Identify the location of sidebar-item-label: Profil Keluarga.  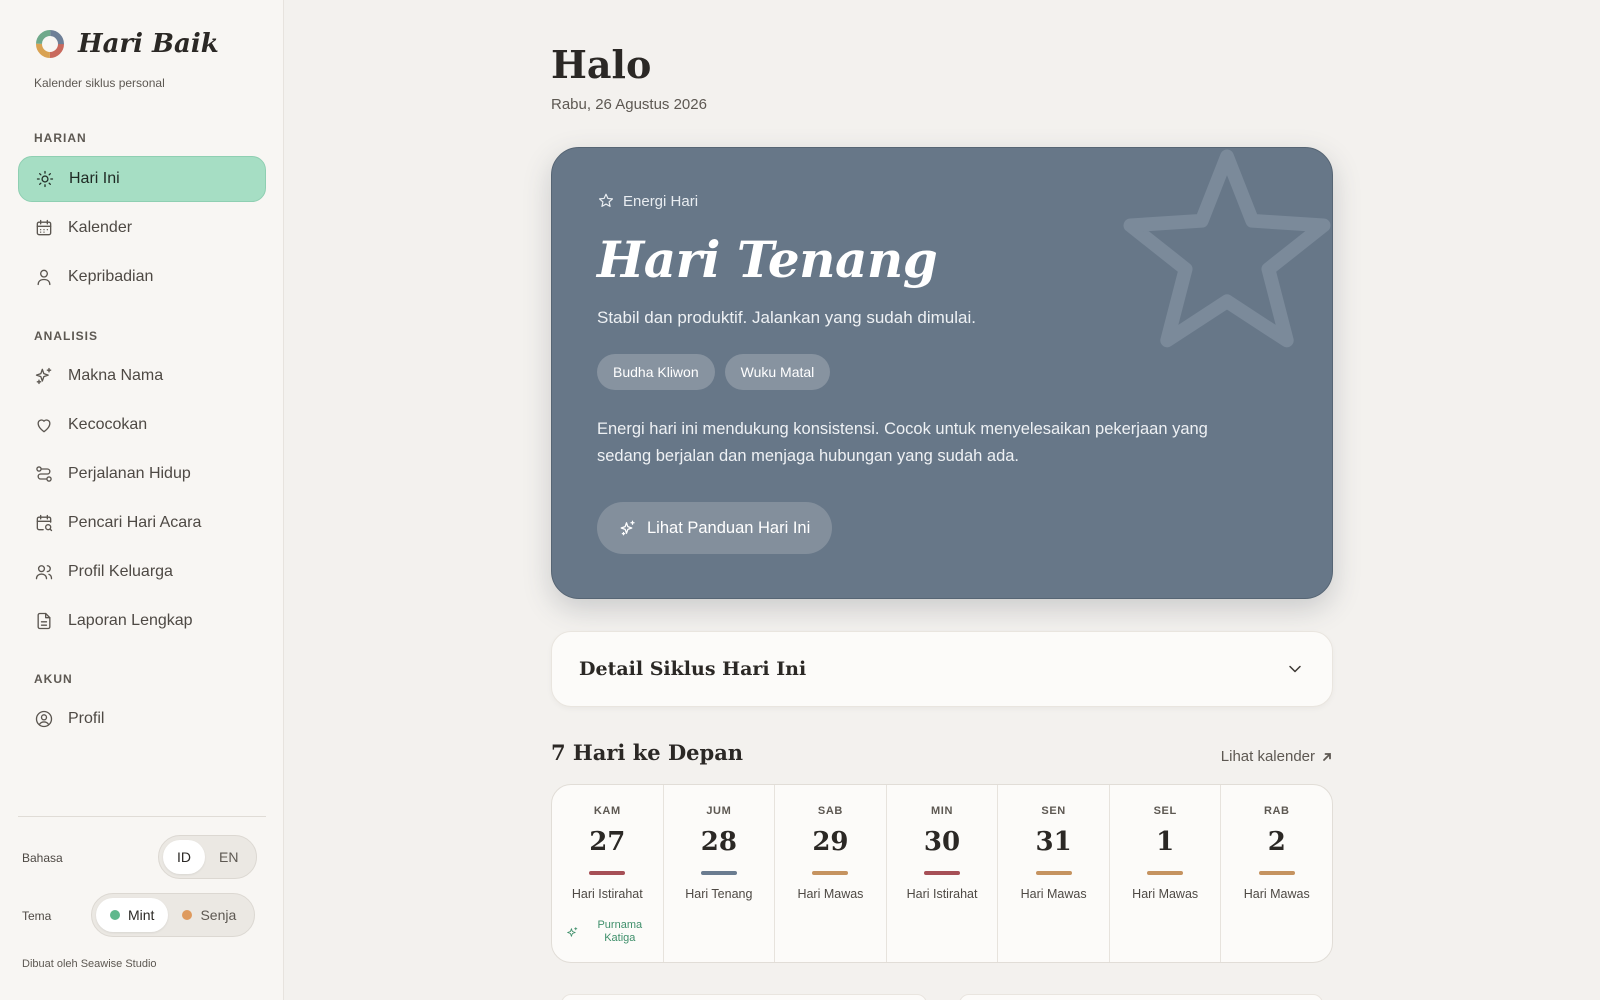
(120, 571).